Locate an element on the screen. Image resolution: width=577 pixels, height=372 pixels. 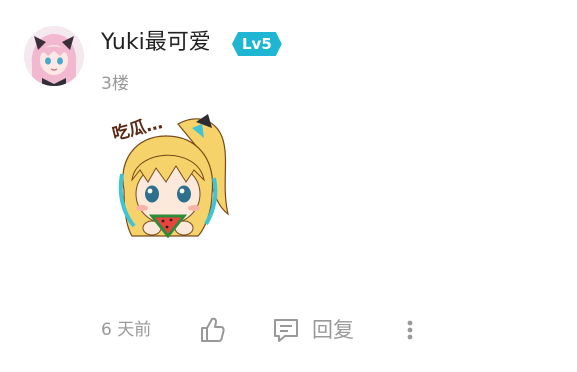
comment-footer: 6 天前 回复 is located at coordinates (288, 330).